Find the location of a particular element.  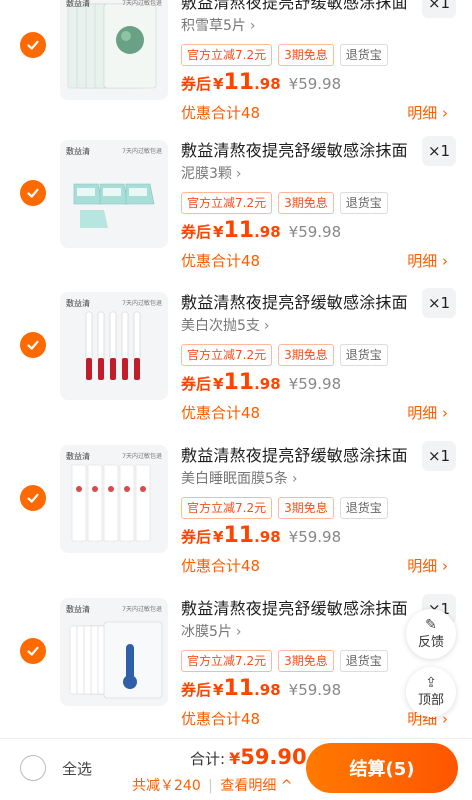

sku-selector: 冰膜5片 › is located at coordinates (211, 632).